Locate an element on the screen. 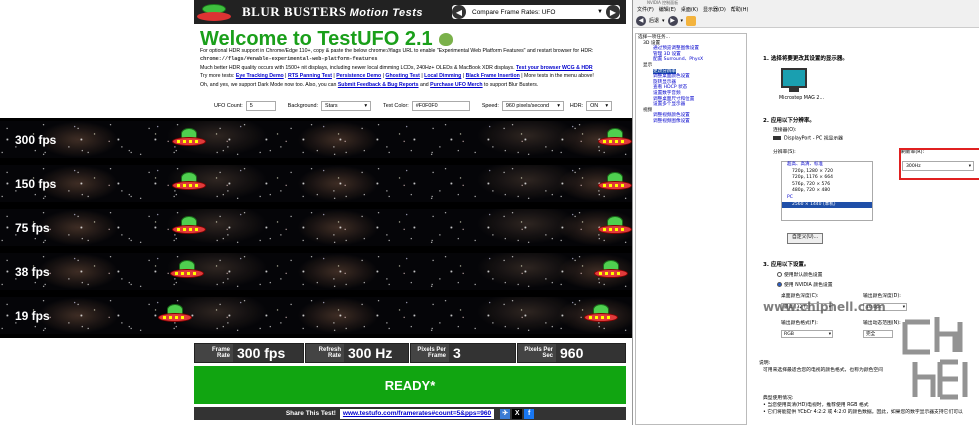 This screenshot has height=425, width=979. ppf-value: 3 is located at coordinates (482, 353).